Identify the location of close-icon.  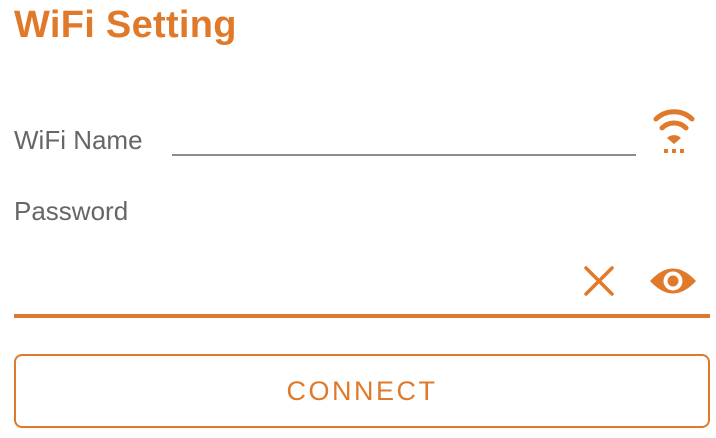
(599, 281).